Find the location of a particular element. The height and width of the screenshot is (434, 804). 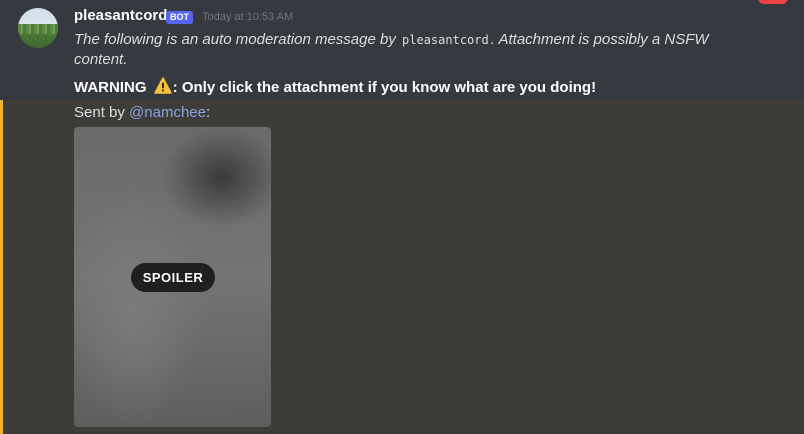

spoiler-label: SPOILER is located at coordinates (173, 277).